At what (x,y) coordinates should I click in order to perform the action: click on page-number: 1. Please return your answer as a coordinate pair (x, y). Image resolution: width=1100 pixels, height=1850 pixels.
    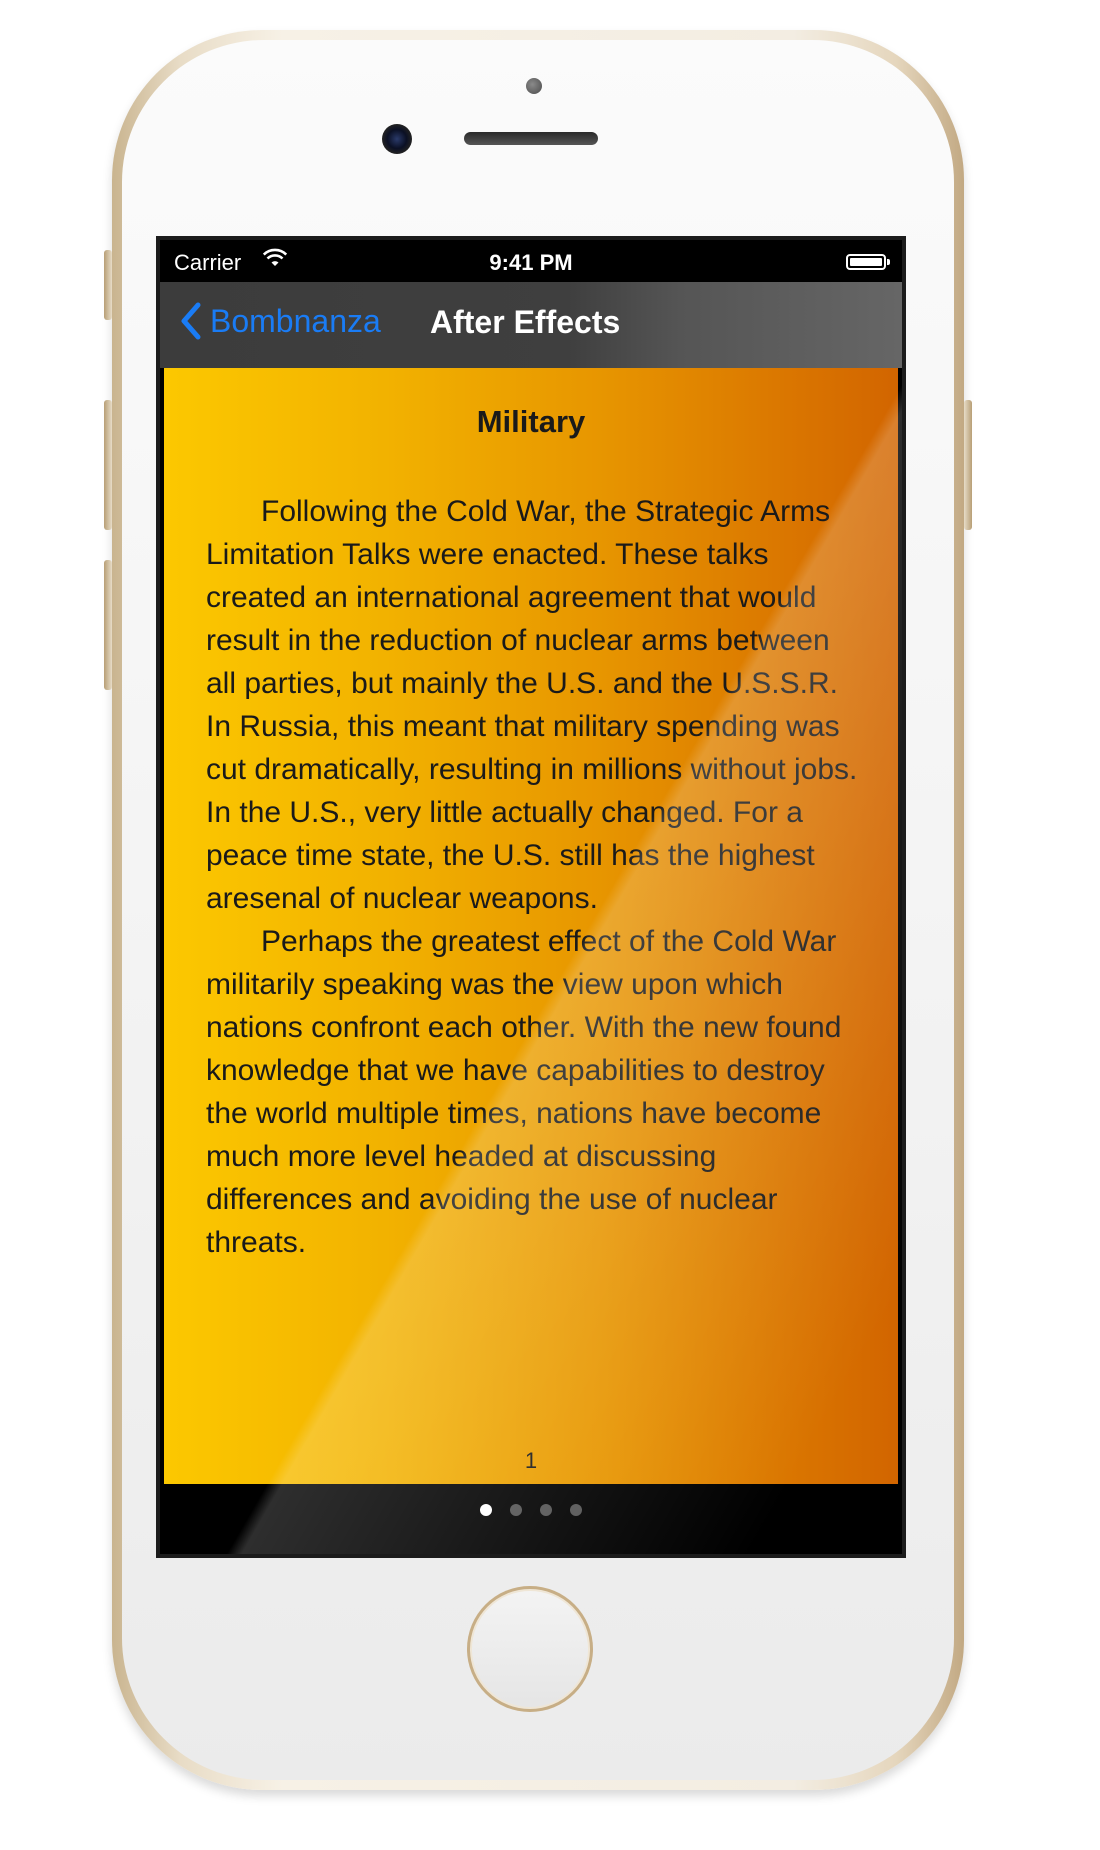
    Looking at the image, I should click on (531, 1460).